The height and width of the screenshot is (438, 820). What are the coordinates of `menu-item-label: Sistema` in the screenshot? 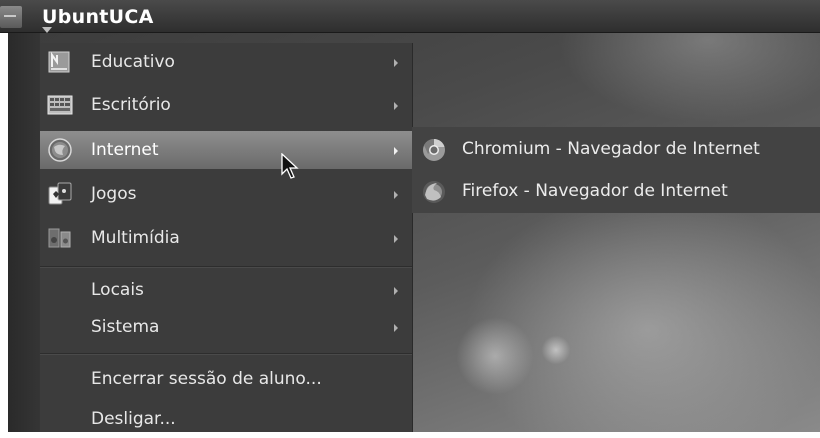 It's located at (125, 327).